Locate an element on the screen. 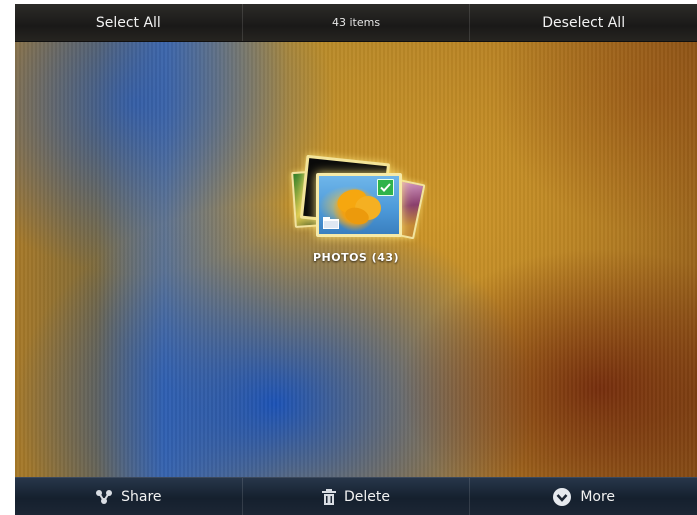 Image resolution: width=697 pixels, height=515 pixels. more-label: More is located at coordinates (598, 496).